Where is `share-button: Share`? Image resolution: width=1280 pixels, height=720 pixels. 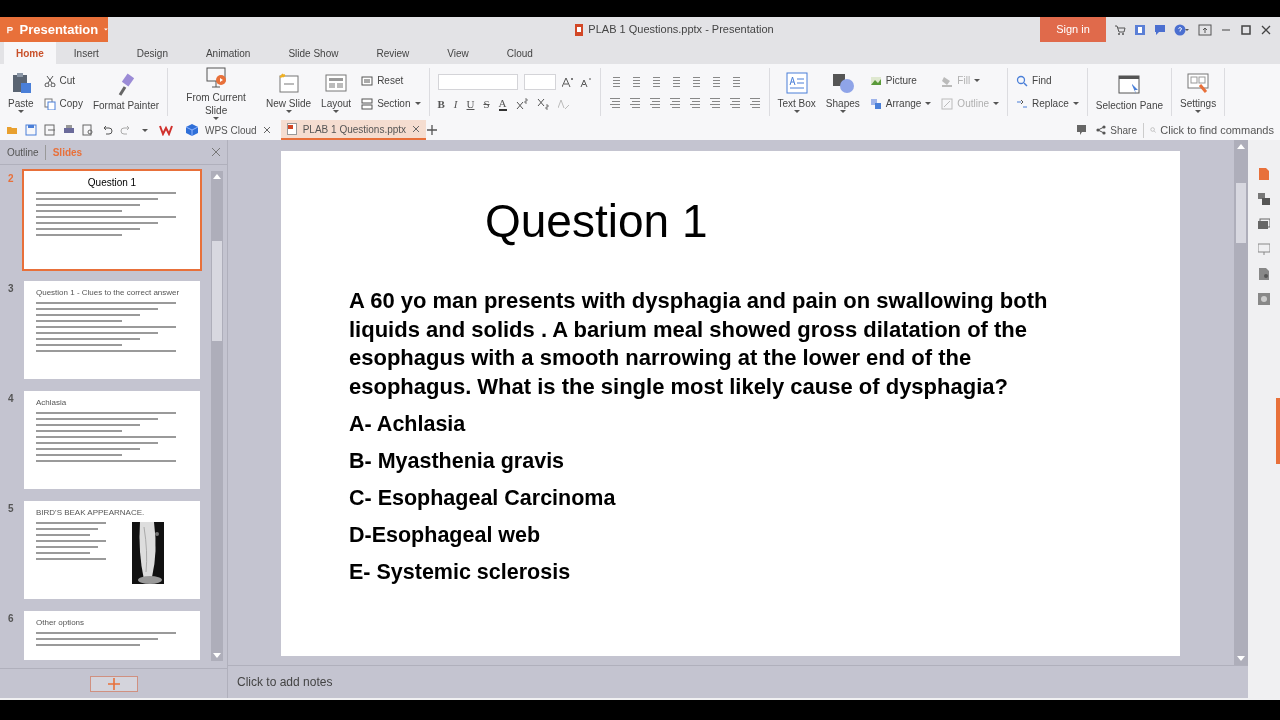
share-button: Share is located at coordinates (1120, 130).